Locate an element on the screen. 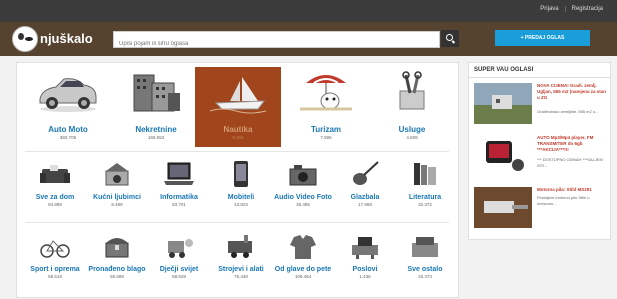 The width and height of the screenshot is (617, 299). category-name: Od glave do pete is located at coordinates (303, 269).